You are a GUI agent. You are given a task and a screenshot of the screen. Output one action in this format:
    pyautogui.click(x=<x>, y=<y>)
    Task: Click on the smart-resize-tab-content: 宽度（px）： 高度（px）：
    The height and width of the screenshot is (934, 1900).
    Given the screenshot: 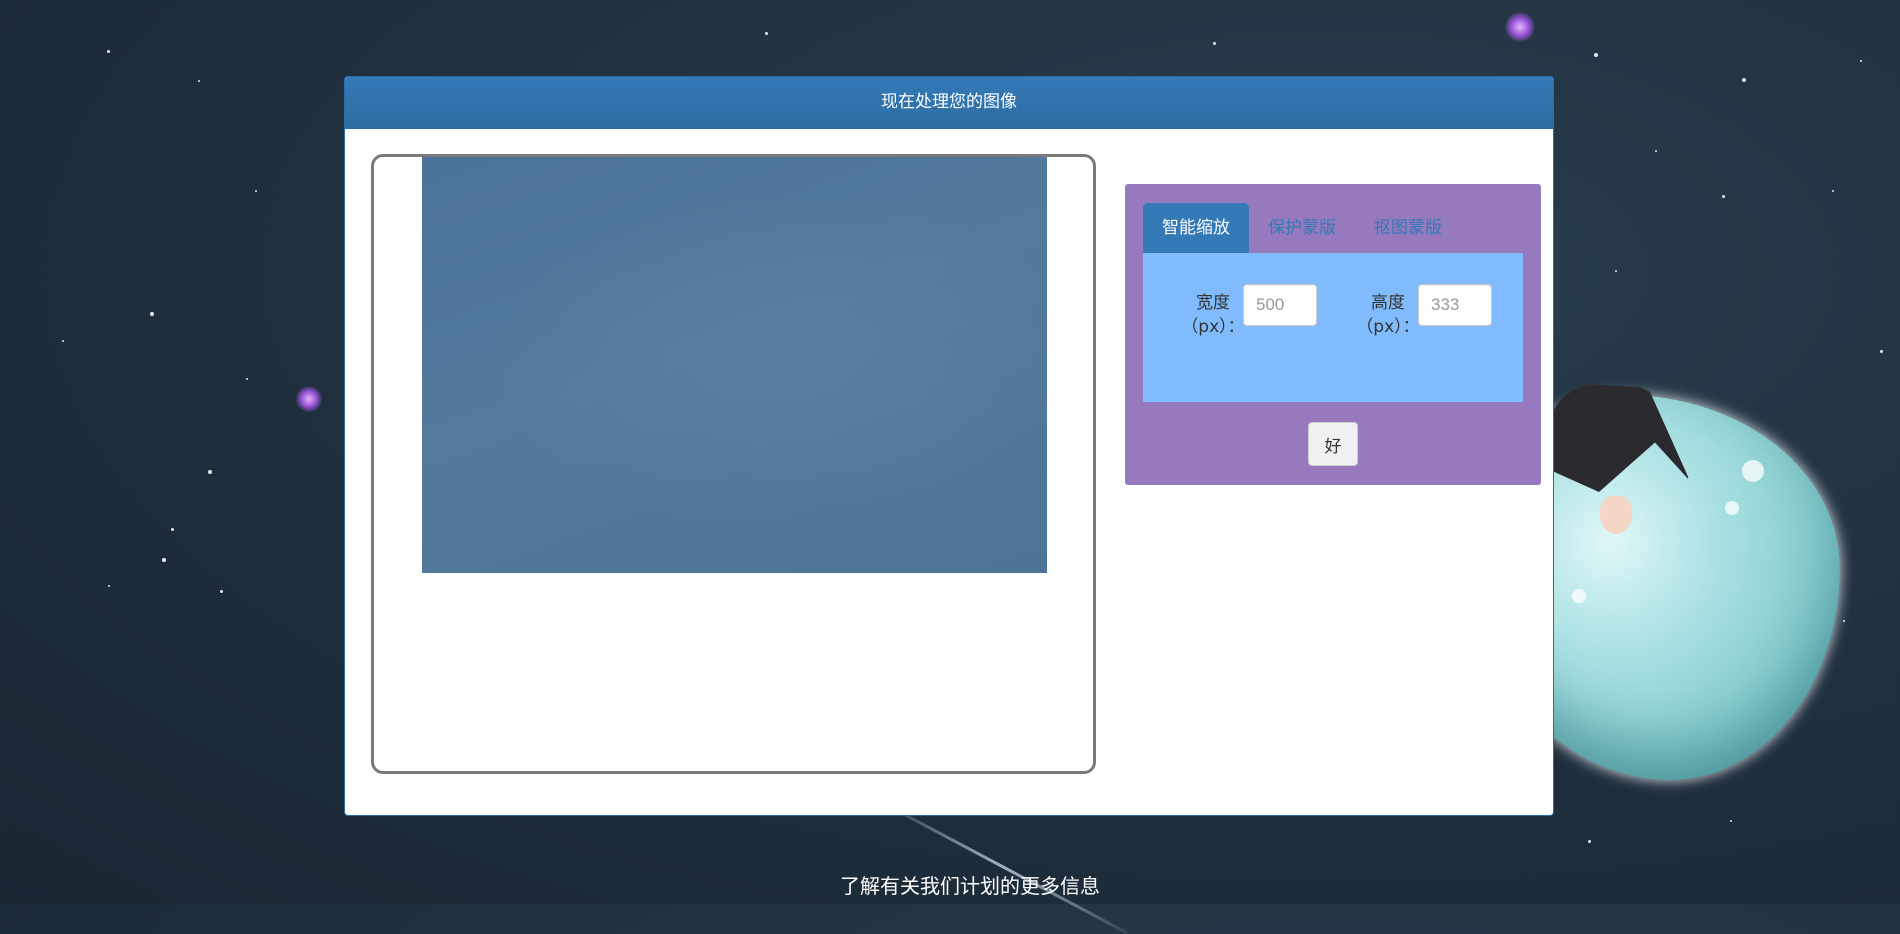 What is the action you would take?
    pyautogui.click(x=1333, y=327)
    